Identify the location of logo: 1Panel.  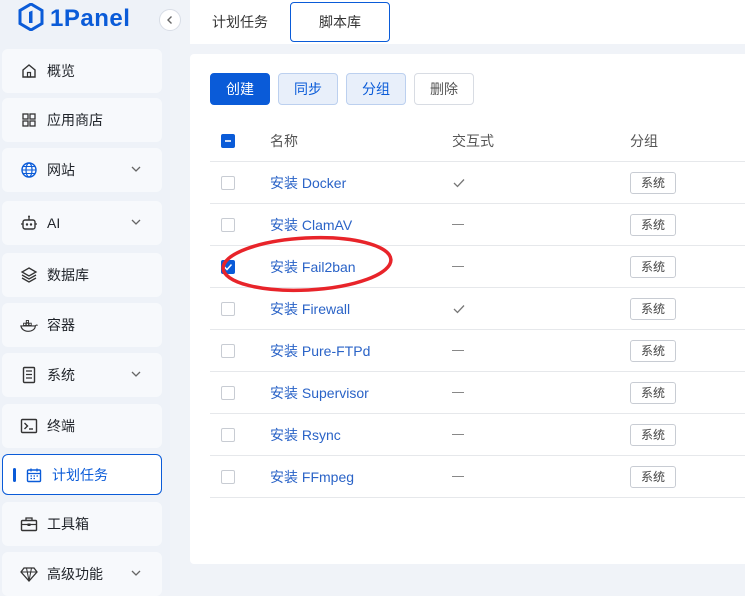
(74, 18).